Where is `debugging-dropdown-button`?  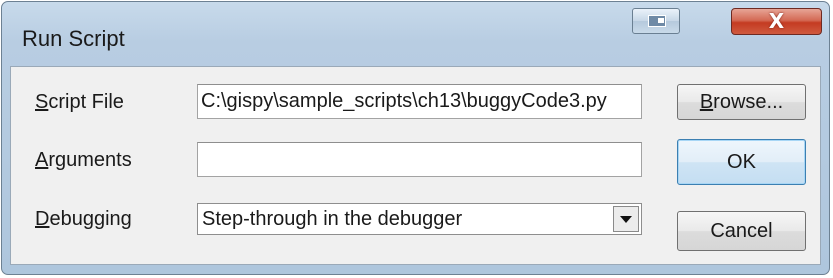
debugging-dropdown-button is located at coordinates (626, 219).